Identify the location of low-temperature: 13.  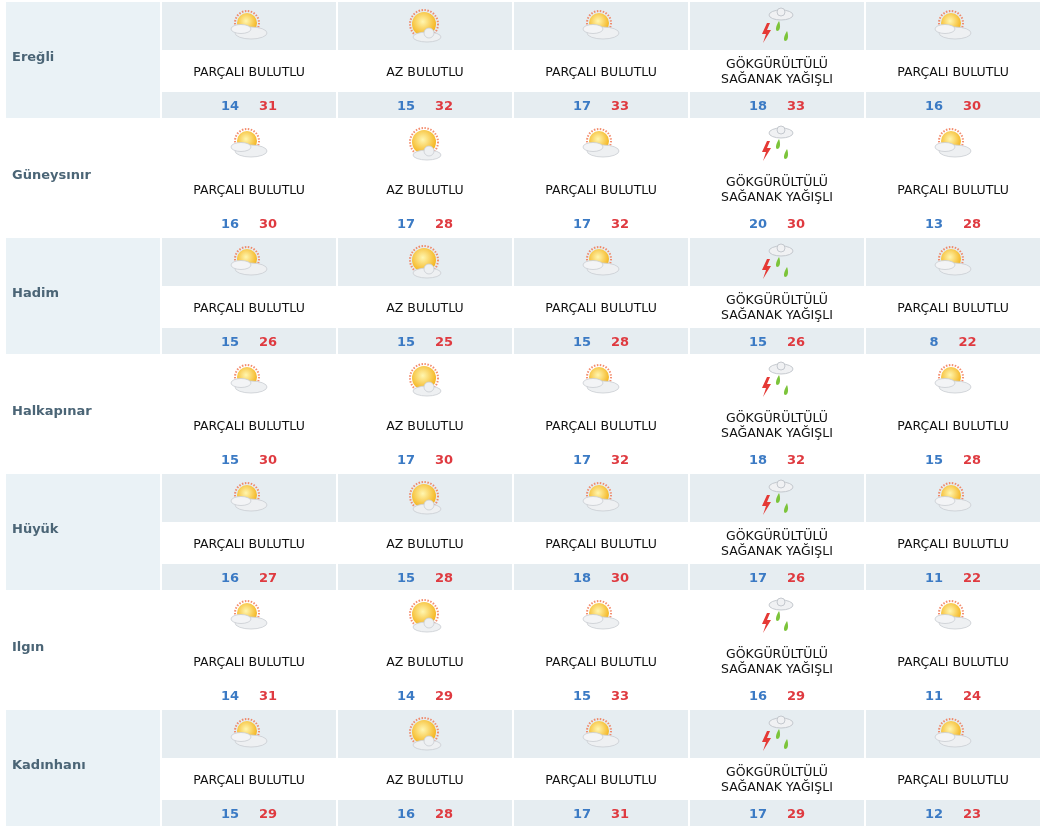
(933, 223).